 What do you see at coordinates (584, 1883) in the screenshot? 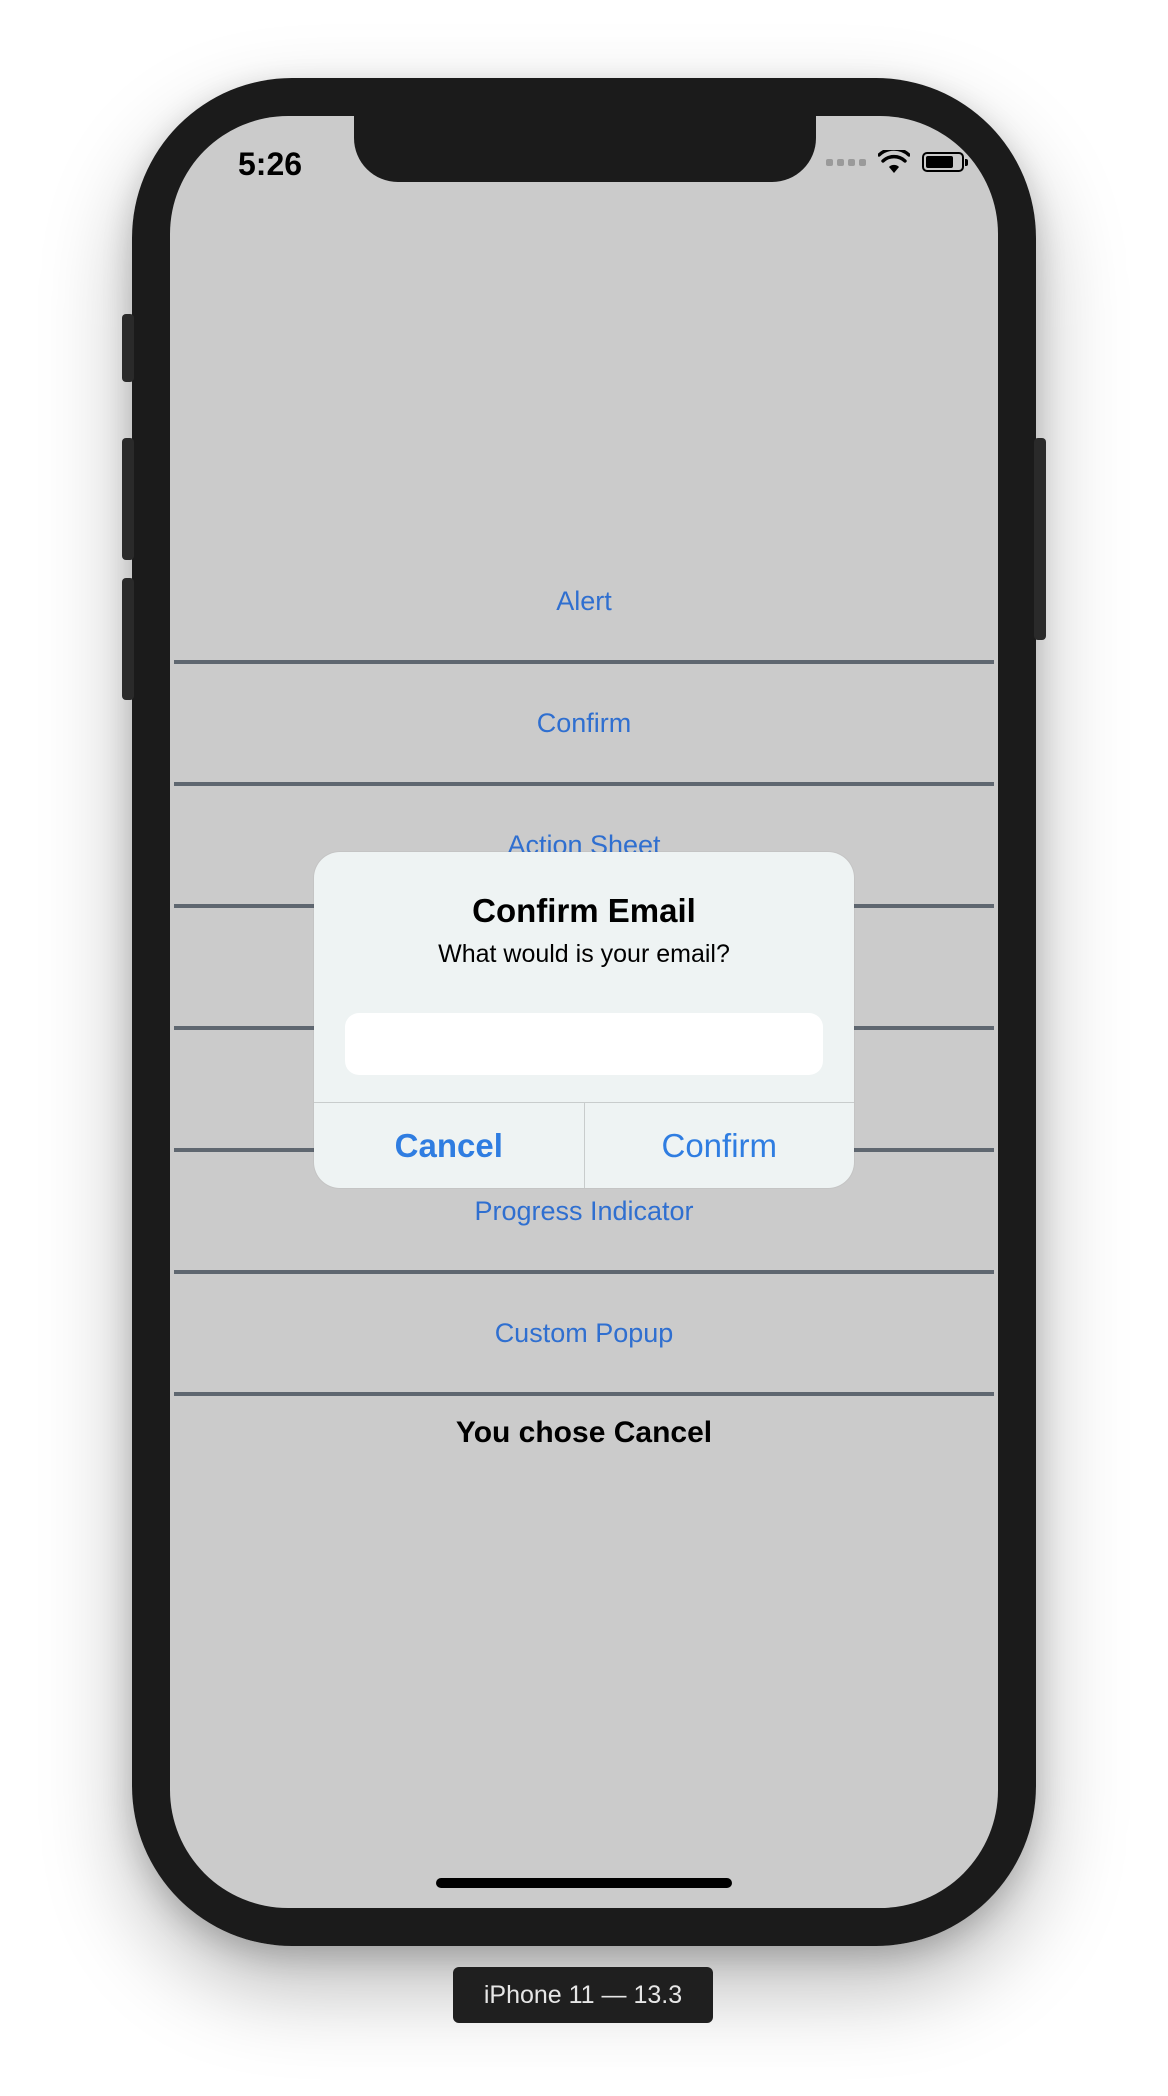
I see `home-indicator` at bounding box center [584, 1883].